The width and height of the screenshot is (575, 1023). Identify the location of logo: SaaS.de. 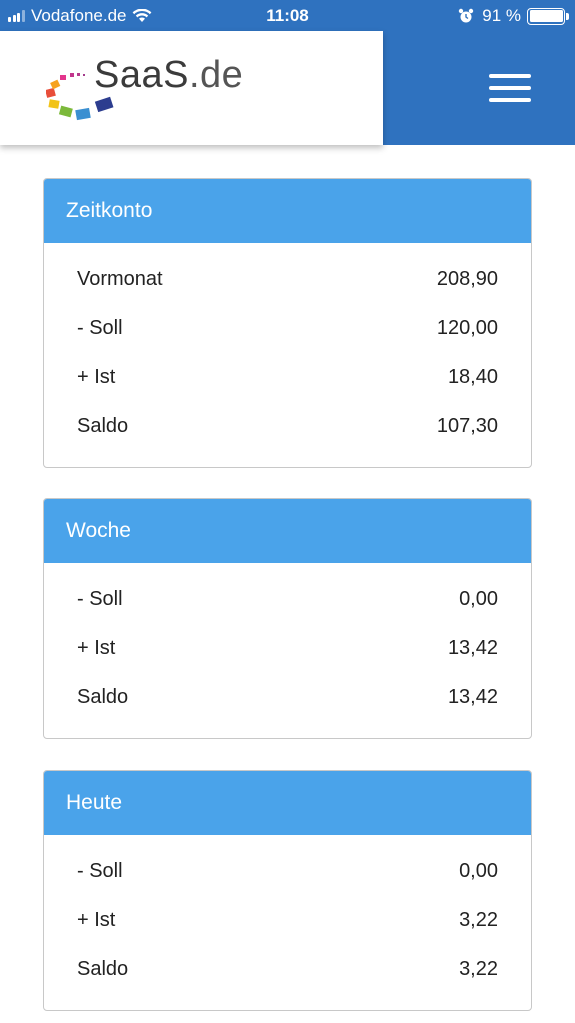
(191, 88).